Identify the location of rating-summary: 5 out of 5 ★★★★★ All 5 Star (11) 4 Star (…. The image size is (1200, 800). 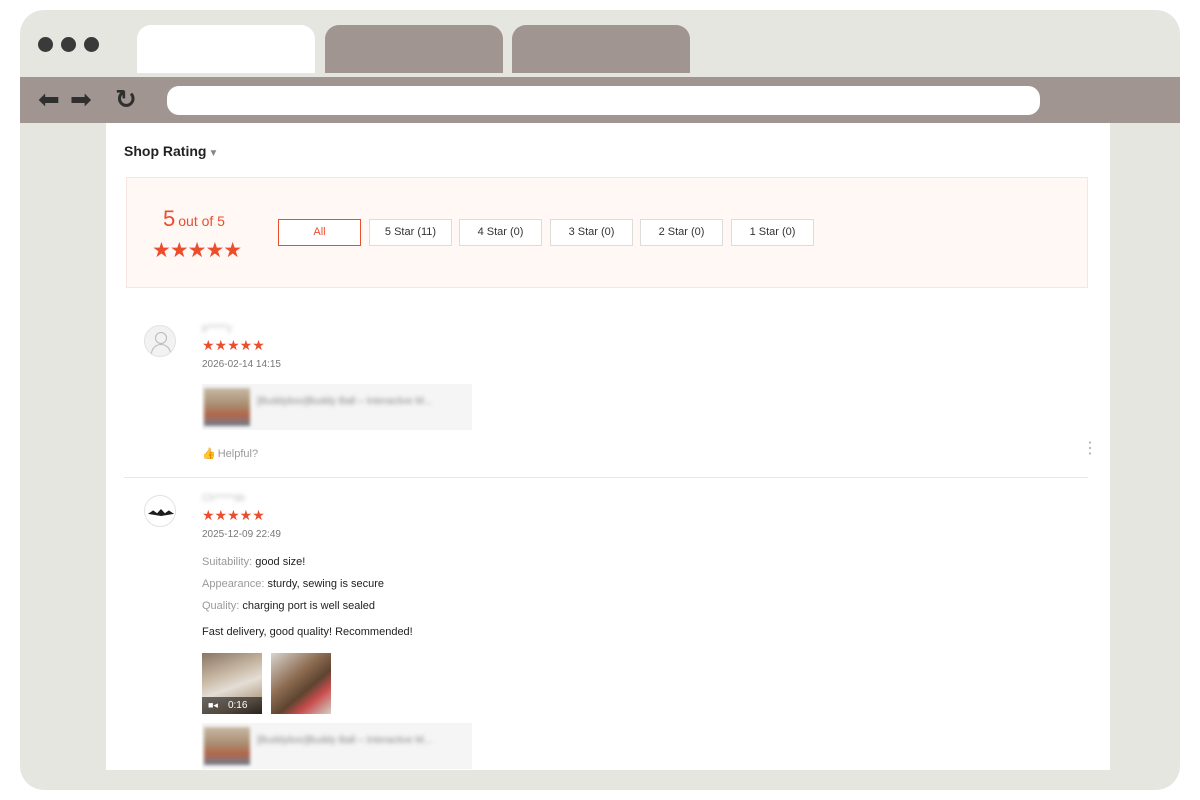
(607, 232).